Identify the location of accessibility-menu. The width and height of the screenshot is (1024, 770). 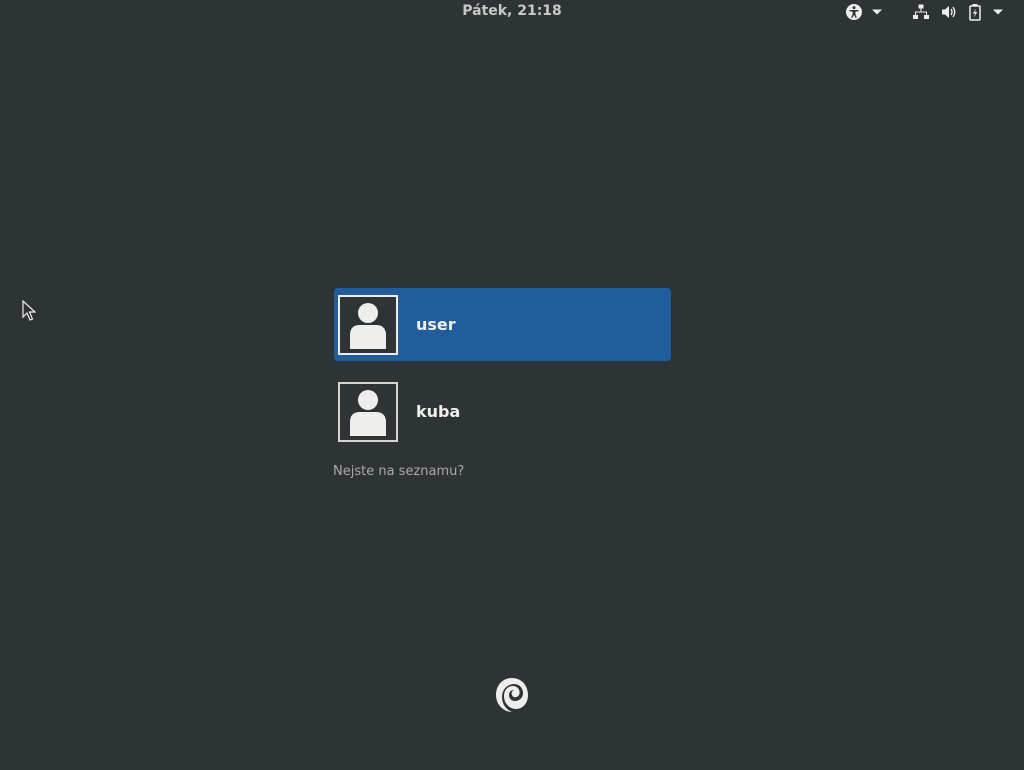
(864, 12).